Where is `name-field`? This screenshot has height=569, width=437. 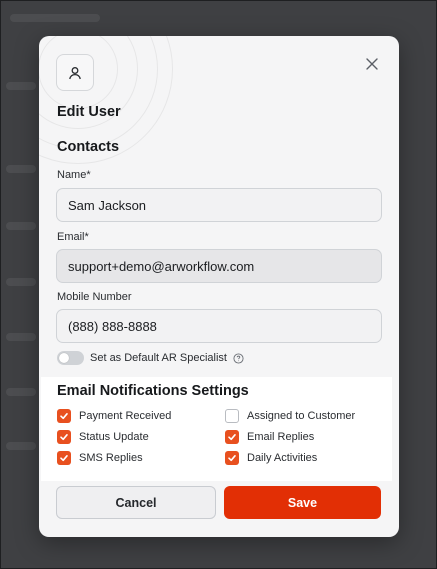
name-field is located at coordinates (219, 205).